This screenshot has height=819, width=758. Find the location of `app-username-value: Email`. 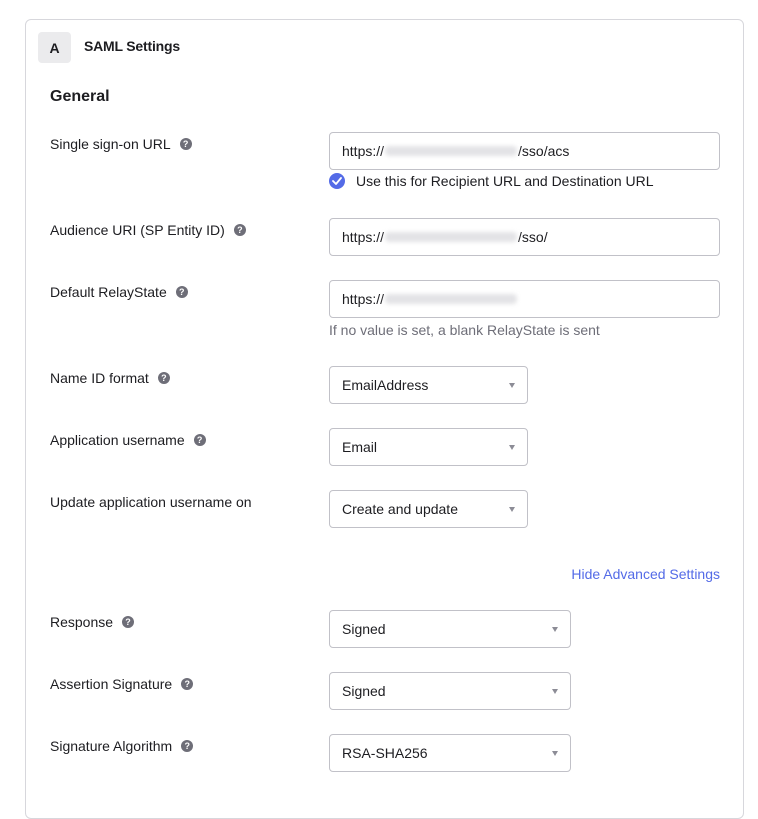

app-username-value: Email is located at coordinates (360, 447).